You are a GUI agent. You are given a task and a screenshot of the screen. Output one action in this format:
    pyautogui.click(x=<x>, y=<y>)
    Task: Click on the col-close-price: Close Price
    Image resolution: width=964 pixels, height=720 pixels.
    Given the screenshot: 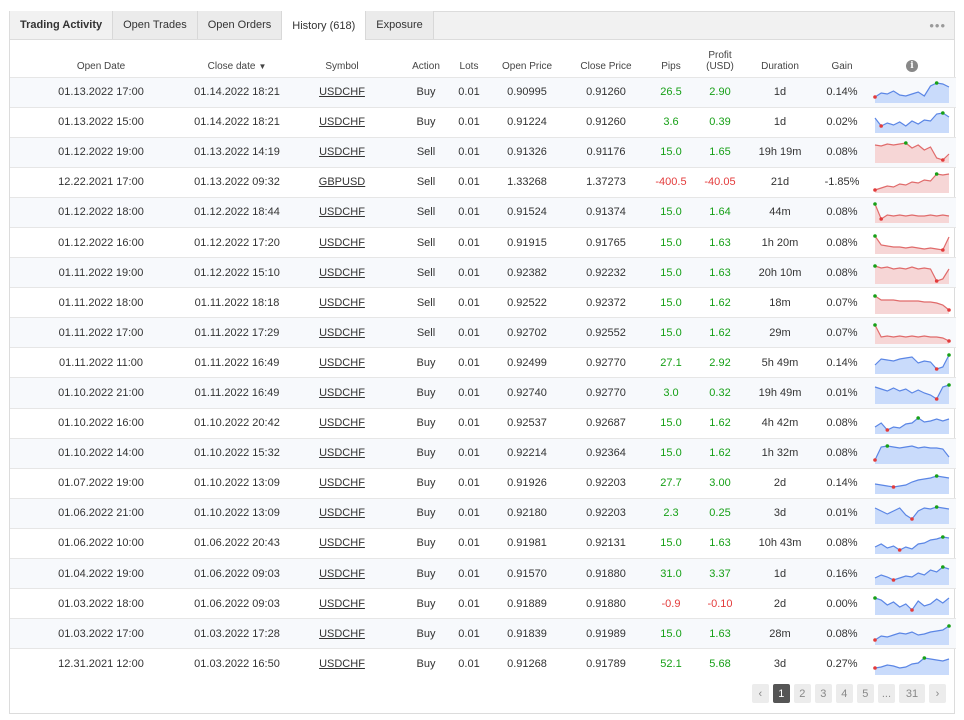 What is the action you would take?
    pyautogui.click(x=606, y=58)
    